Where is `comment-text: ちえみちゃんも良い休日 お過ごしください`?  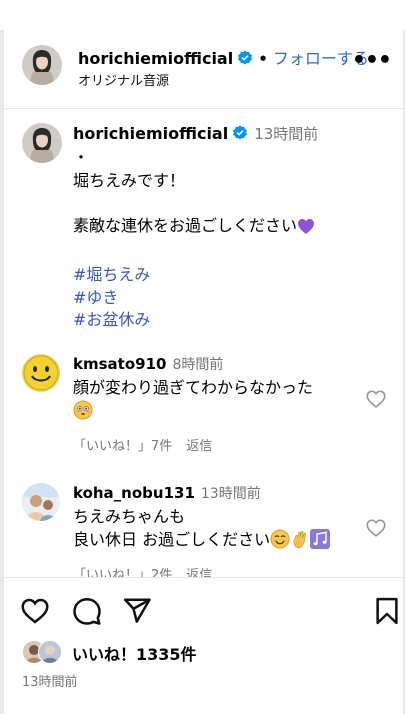 comment-text: ちえみちゃんも良い休日 お過ごしください is located at coordinates (215, 530).